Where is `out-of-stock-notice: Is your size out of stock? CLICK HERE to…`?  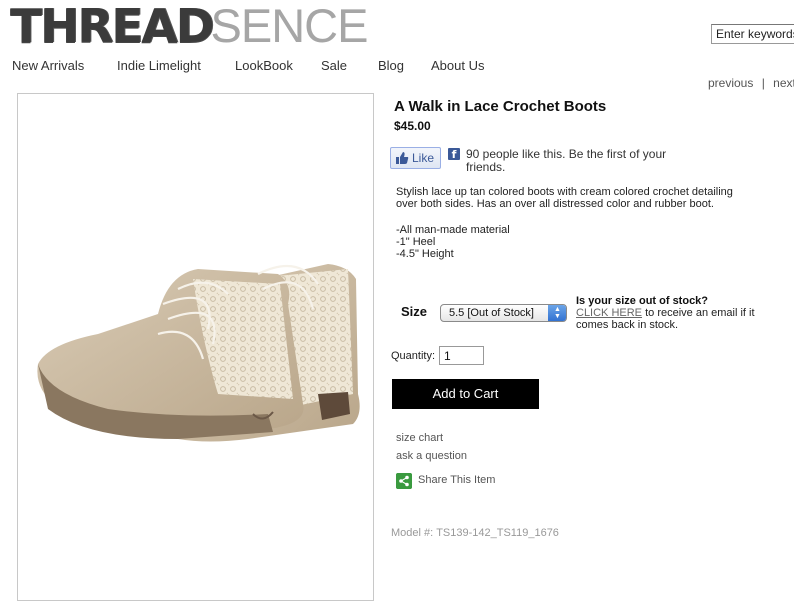
out-of-stock-notice: Is your size out of stock? CLICK HERE to… is located at coordinates (671, 313).